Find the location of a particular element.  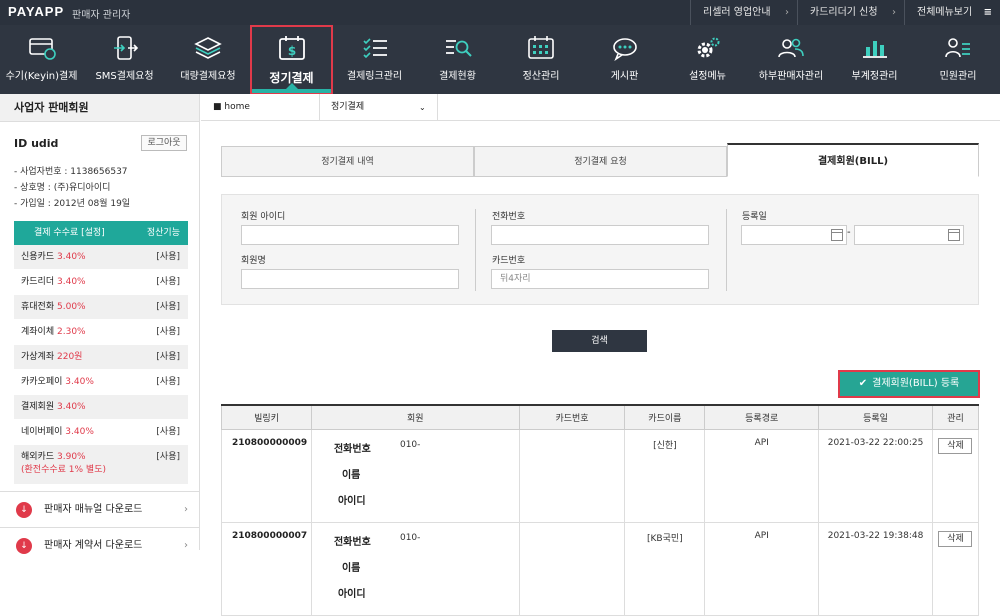

fee-pct: 220원 is located at coordinates (70, 357).